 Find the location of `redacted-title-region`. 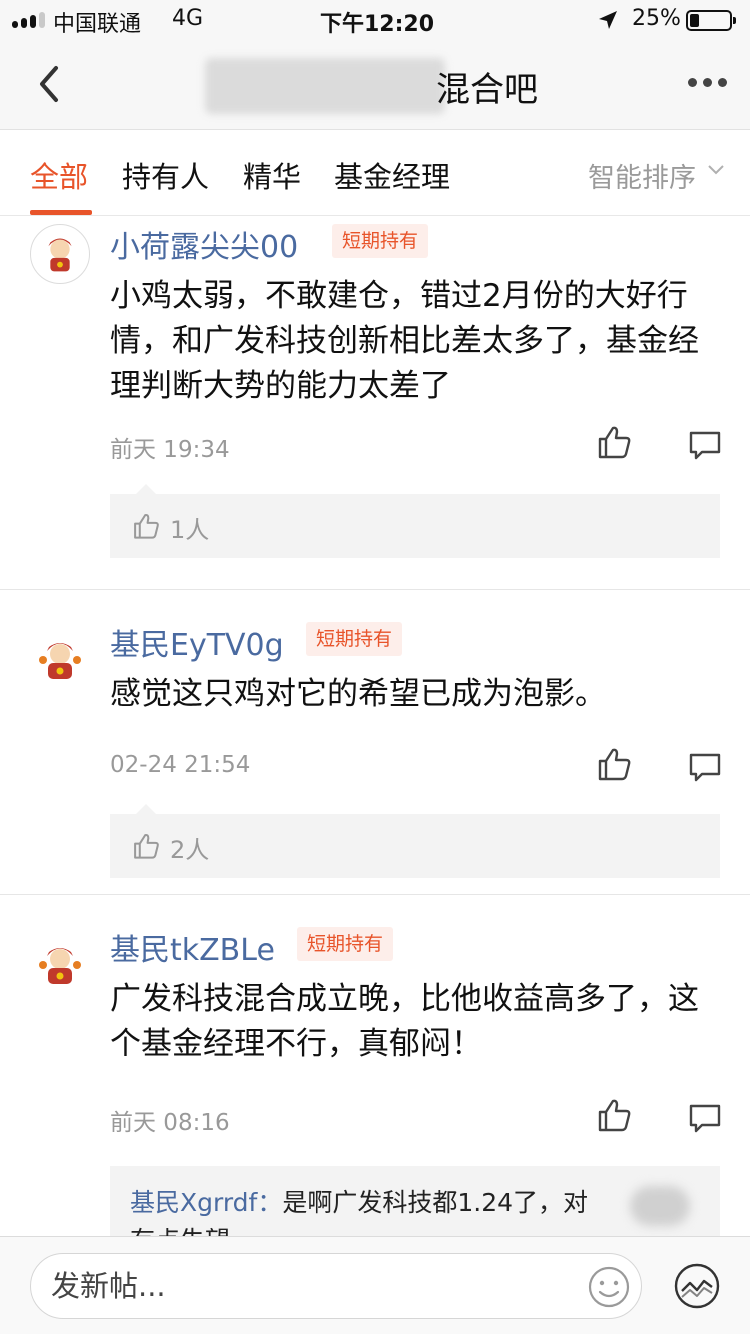

redacted-title-region is located at coordinates (325, 86).